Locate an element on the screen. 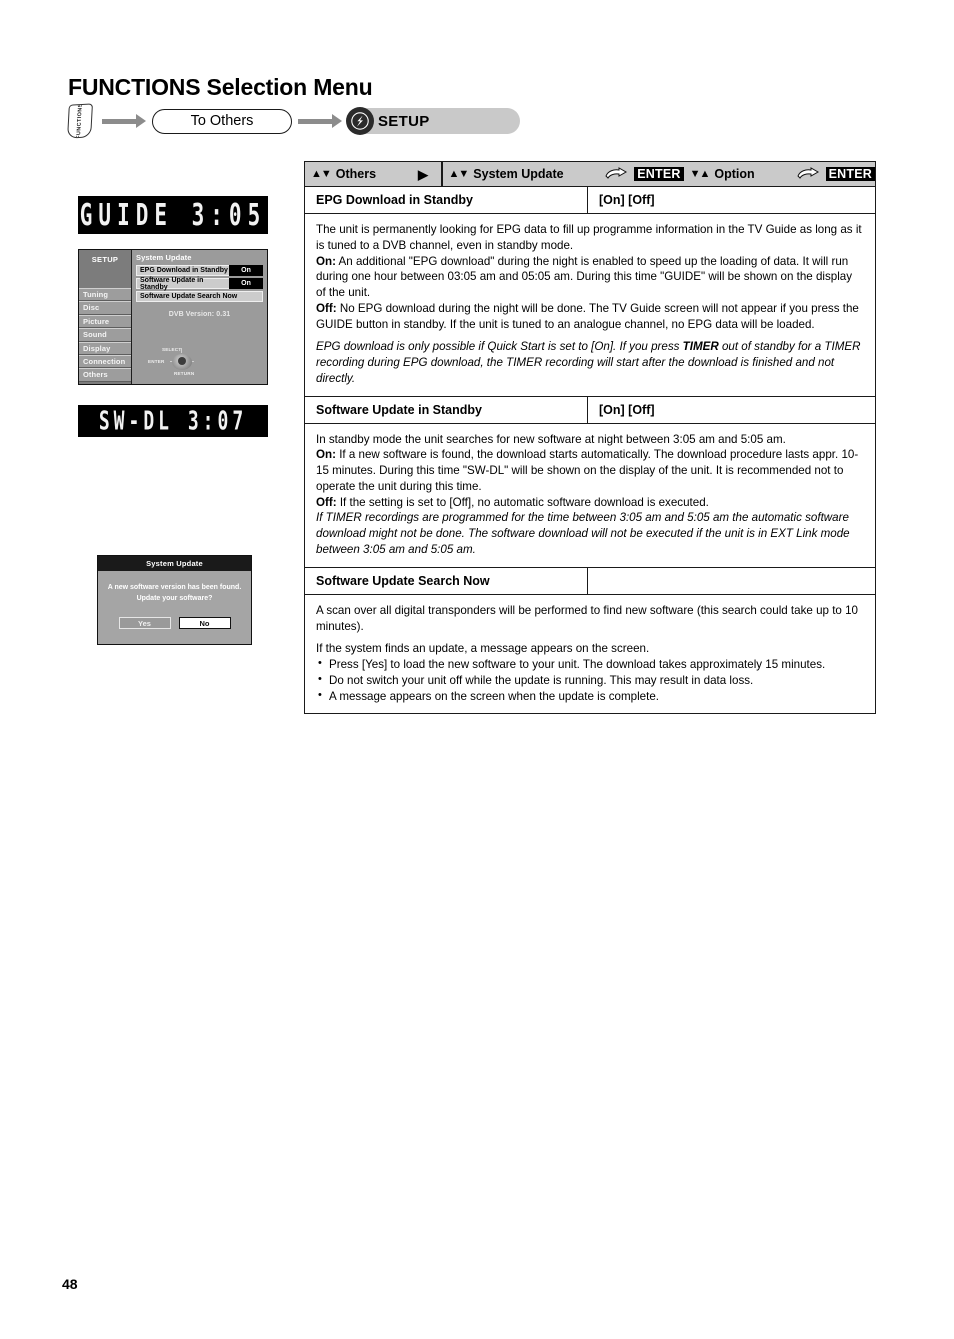  breadcrumb-arrow-2-icon is located at coordinates (320, 121).